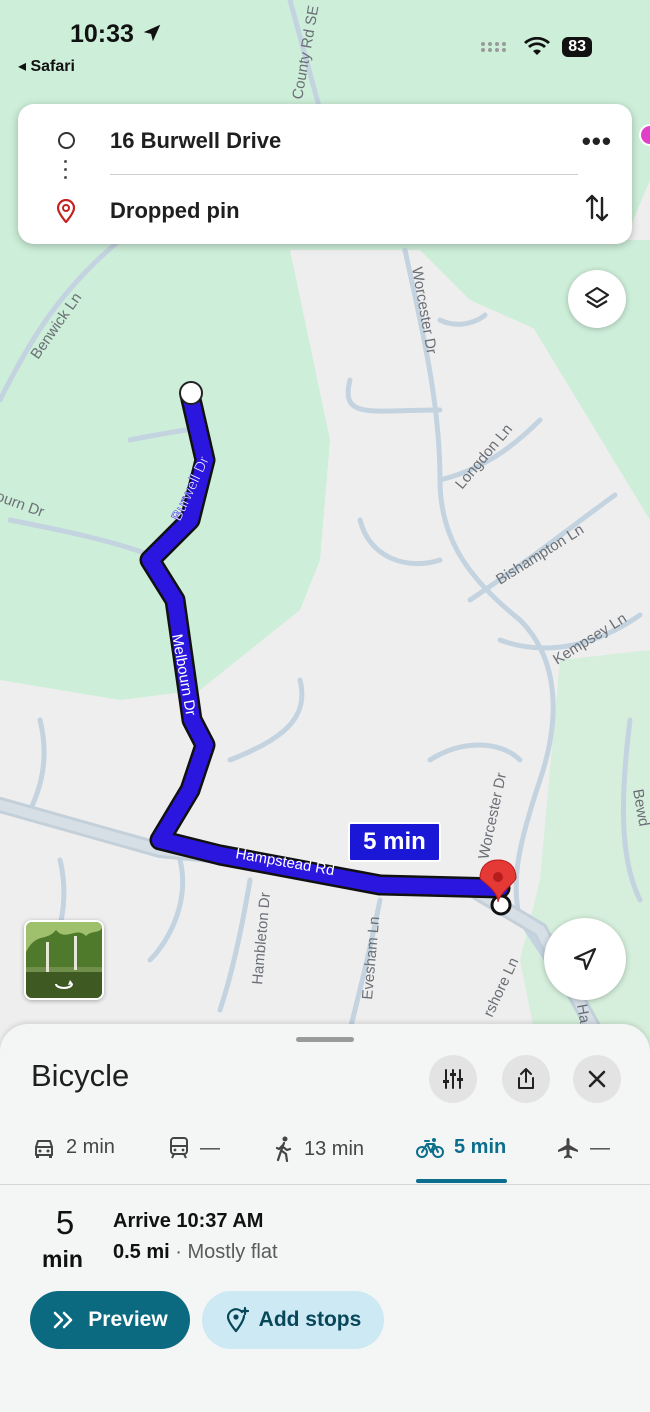  I want to click on wifi-icon, so click(537, 46).